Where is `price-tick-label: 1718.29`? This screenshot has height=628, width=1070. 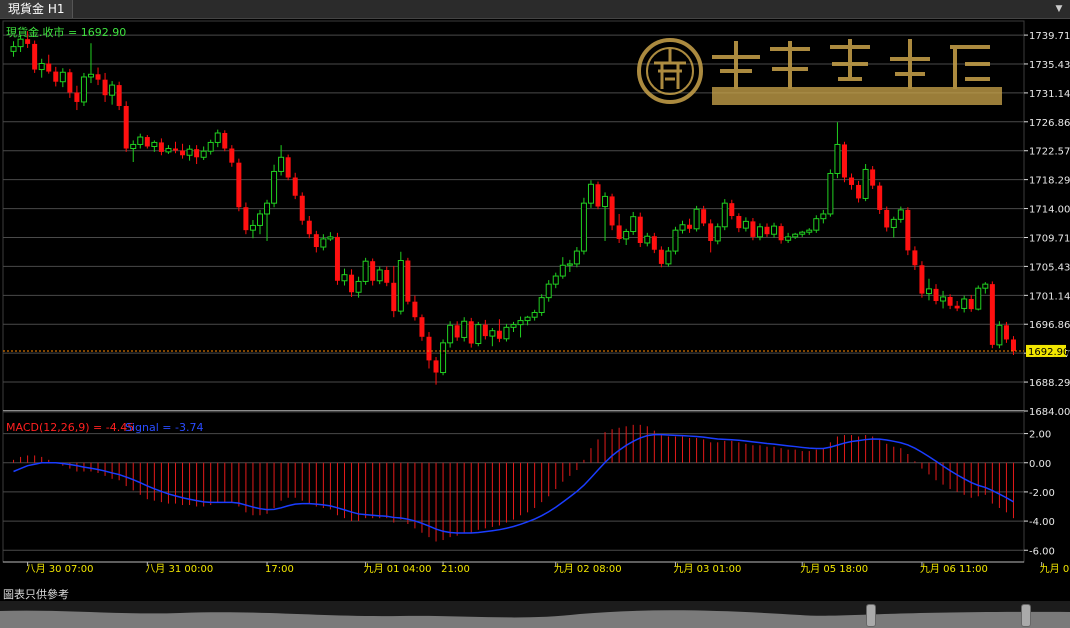 price-tick-label: 1718.29 is located at coordinates (1049, 181).